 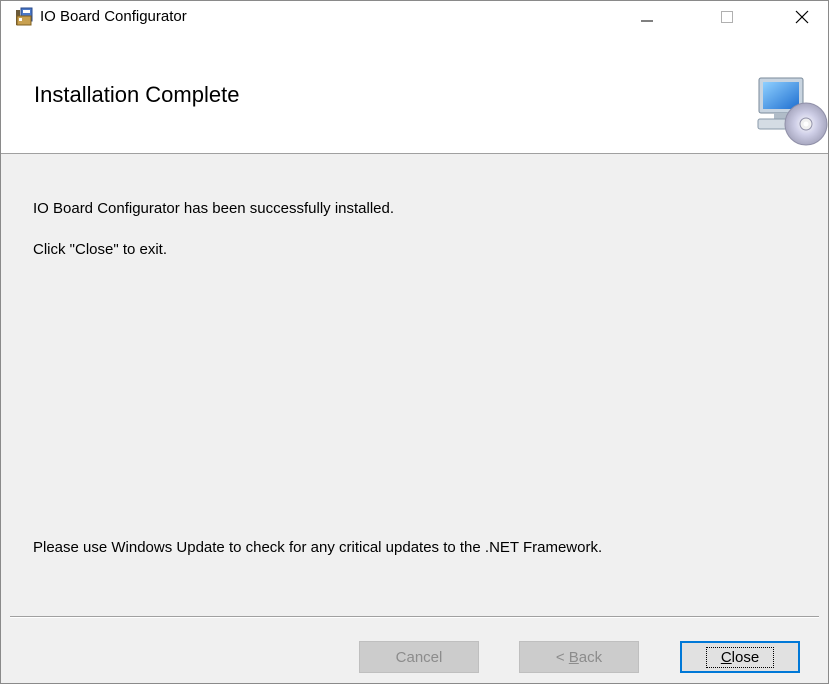 I want to click on close-button-label: Close, so click(x=740, y=657).